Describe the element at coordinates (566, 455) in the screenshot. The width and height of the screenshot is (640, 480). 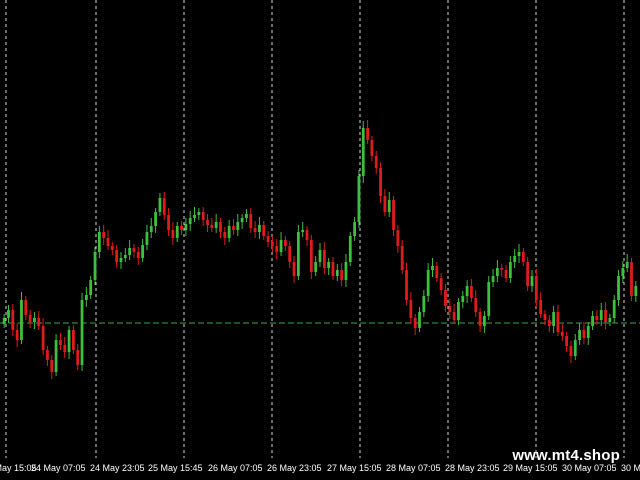
I see `watermark: www.mt4.shop` at that location.